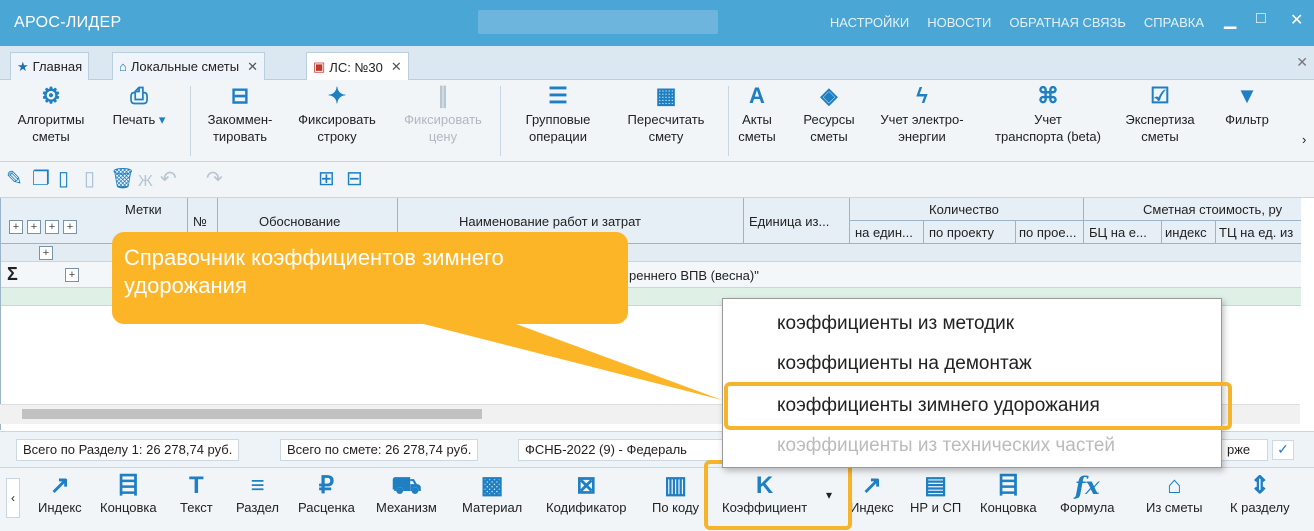  I want to click on callout-tail, so click(561, 359).